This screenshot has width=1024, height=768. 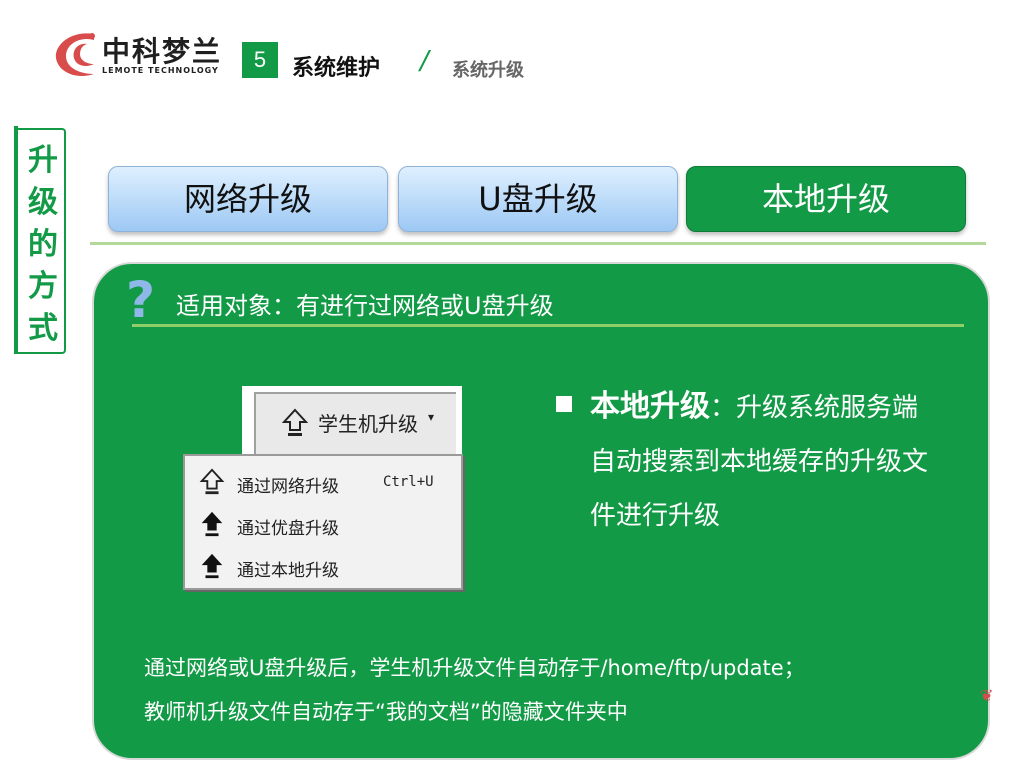 What do you see at coordinates (548, 325) in the screenshot?
I see `panel-title-underline` at bounding box center [548, 325].